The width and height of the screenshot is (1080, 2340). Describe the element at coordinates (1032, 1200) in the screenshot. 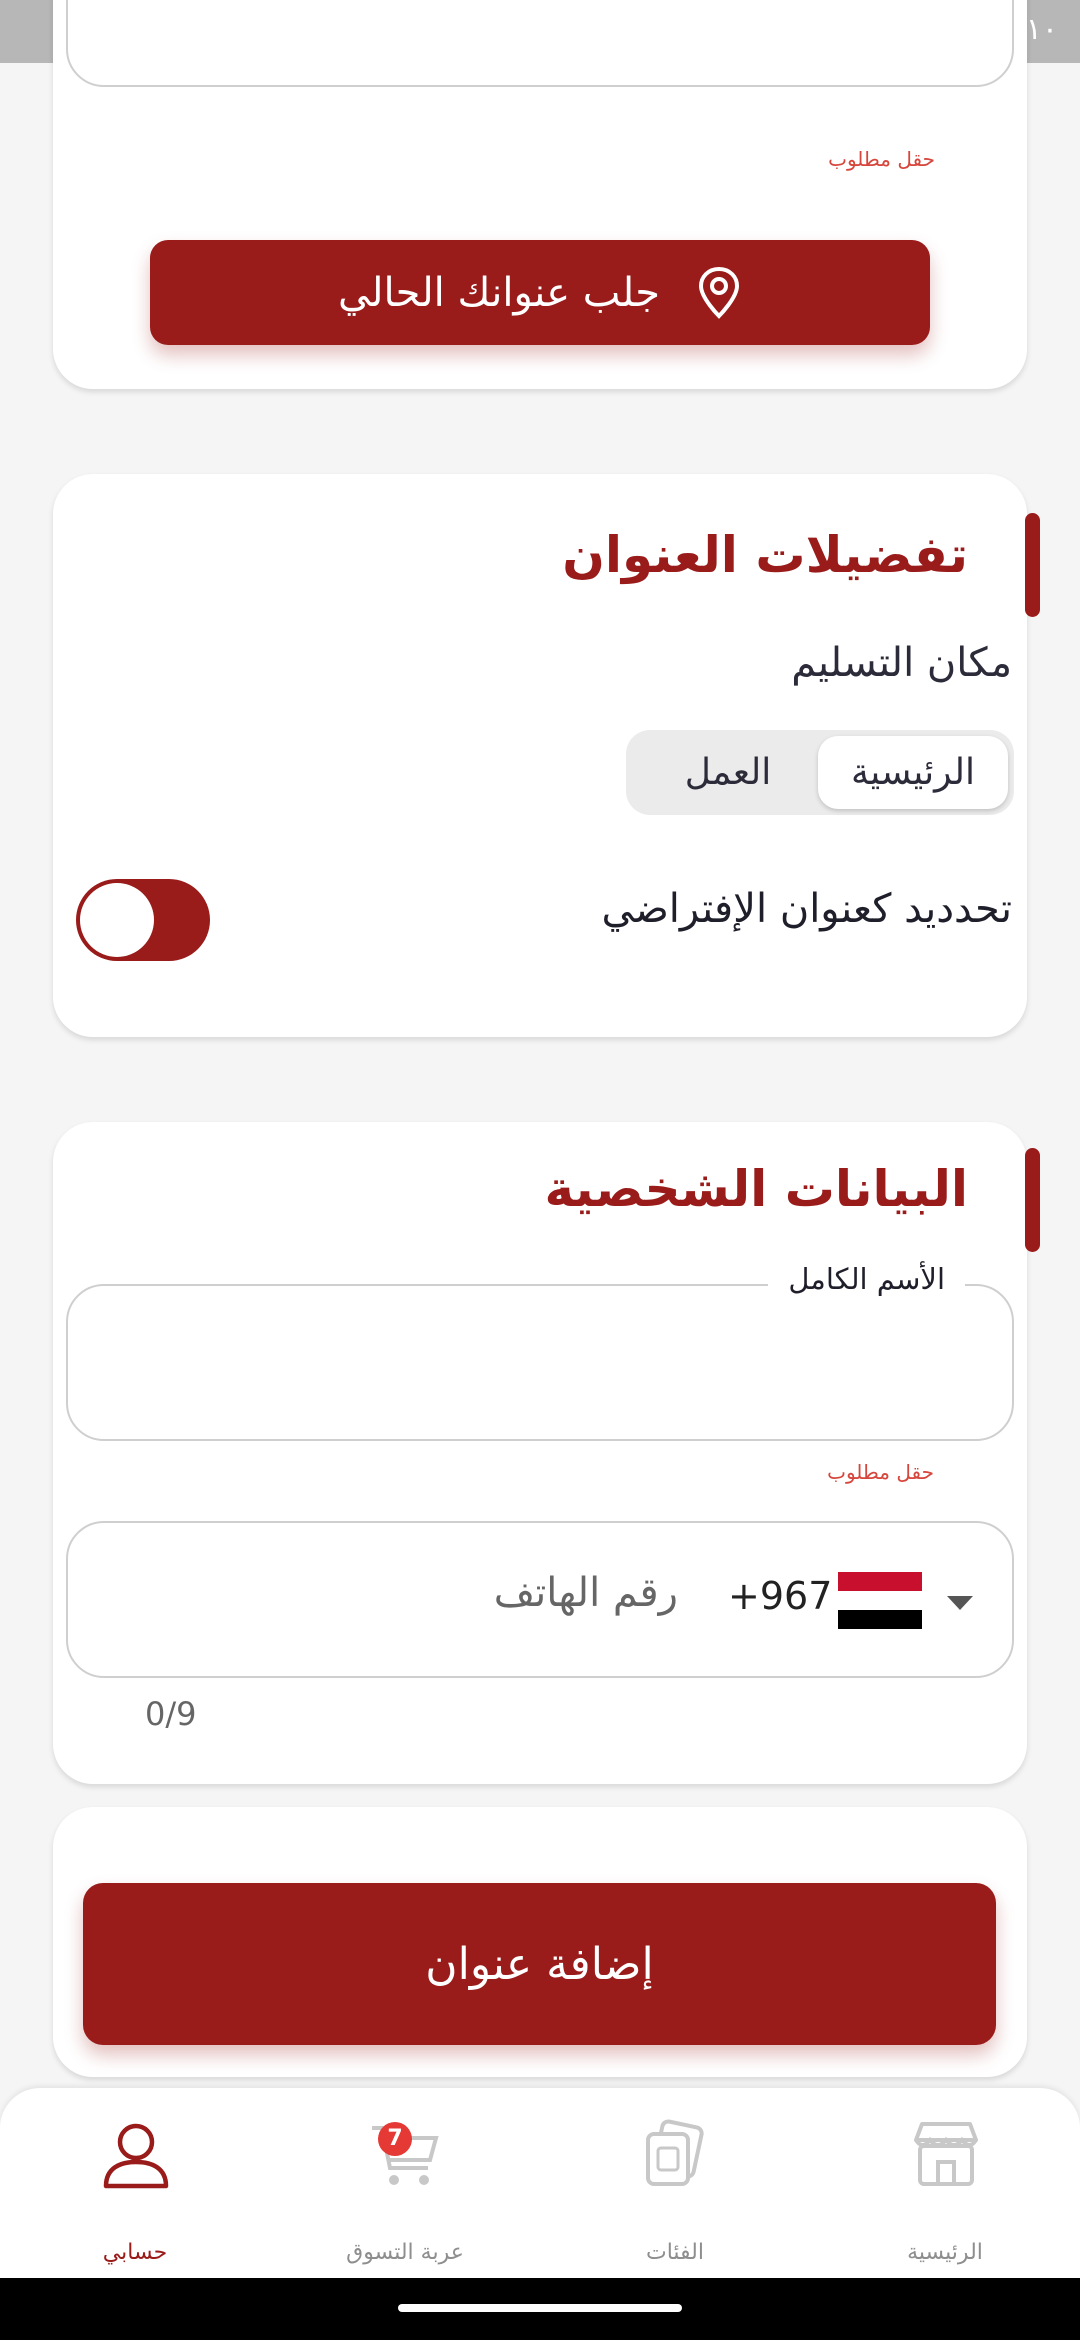

I see `personal-data-title-accent` at that location.